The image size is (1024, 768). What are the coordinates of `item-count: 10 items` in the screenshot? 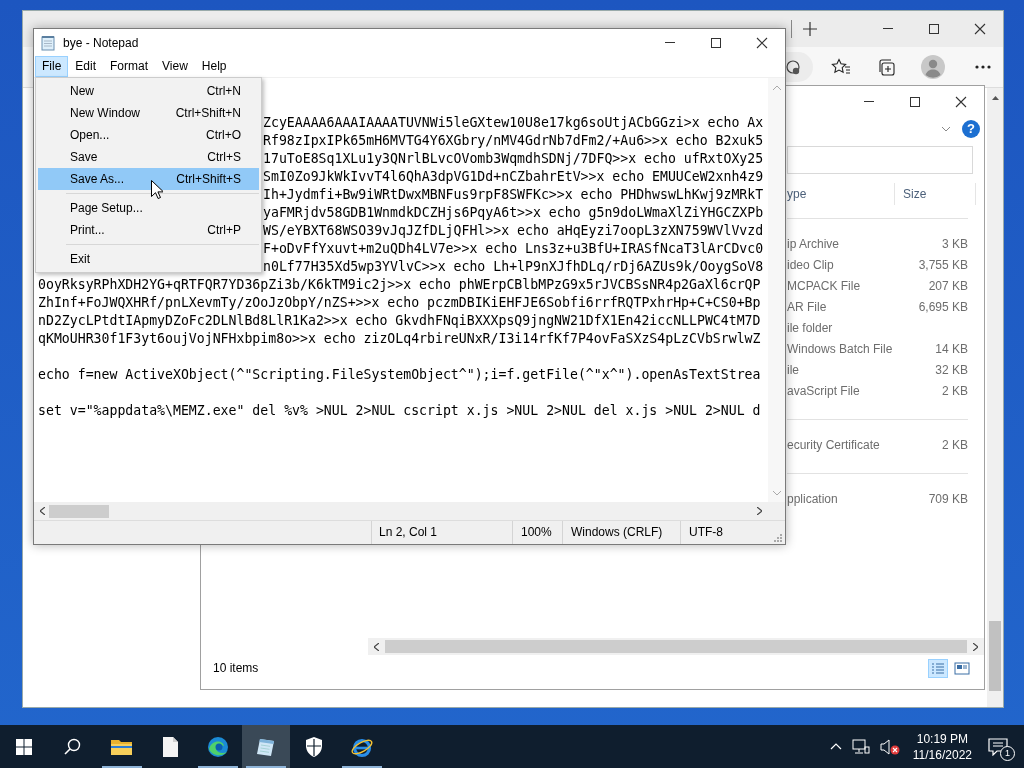 It's located at (236, 668).